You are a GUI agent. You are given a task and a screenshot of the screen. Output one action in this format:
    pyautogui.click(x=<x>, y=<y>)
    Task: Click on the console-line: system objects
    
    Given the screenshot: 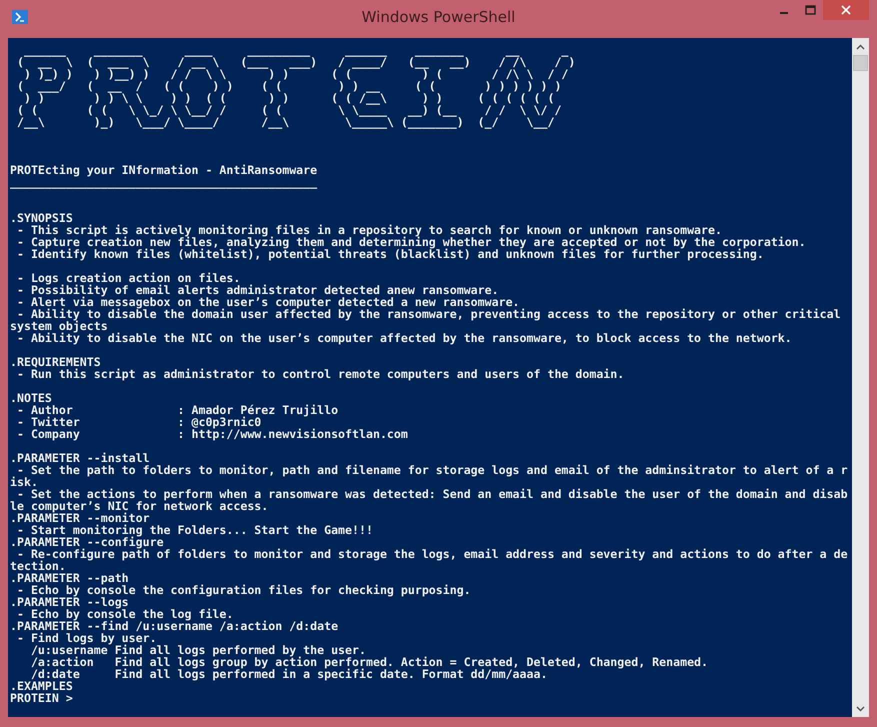 What is the action you would take?
    pyautogui.click(x=59, y=326)
    